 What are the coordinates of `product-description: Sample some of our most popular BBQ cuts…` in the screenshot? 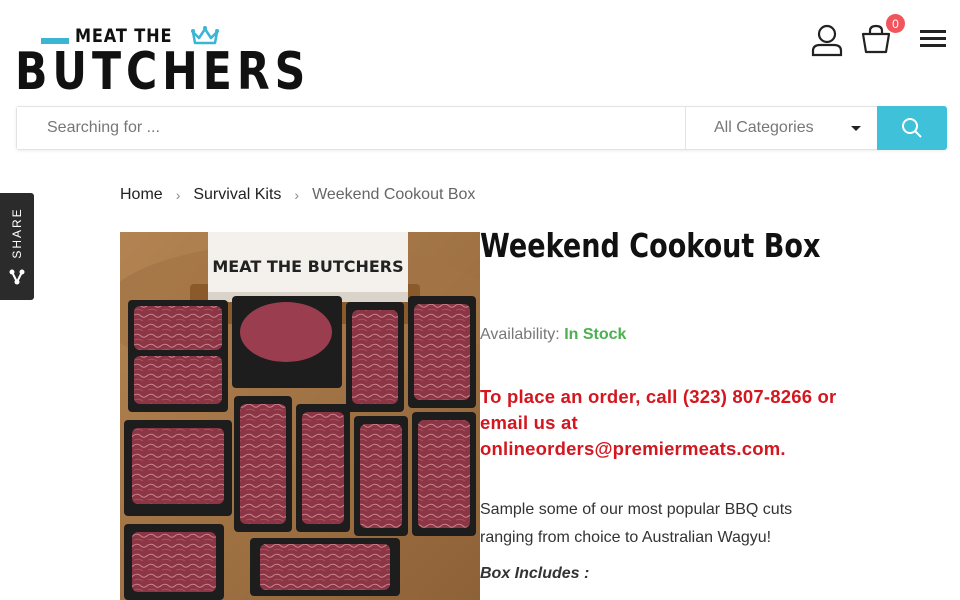 It's located at (636, 523).